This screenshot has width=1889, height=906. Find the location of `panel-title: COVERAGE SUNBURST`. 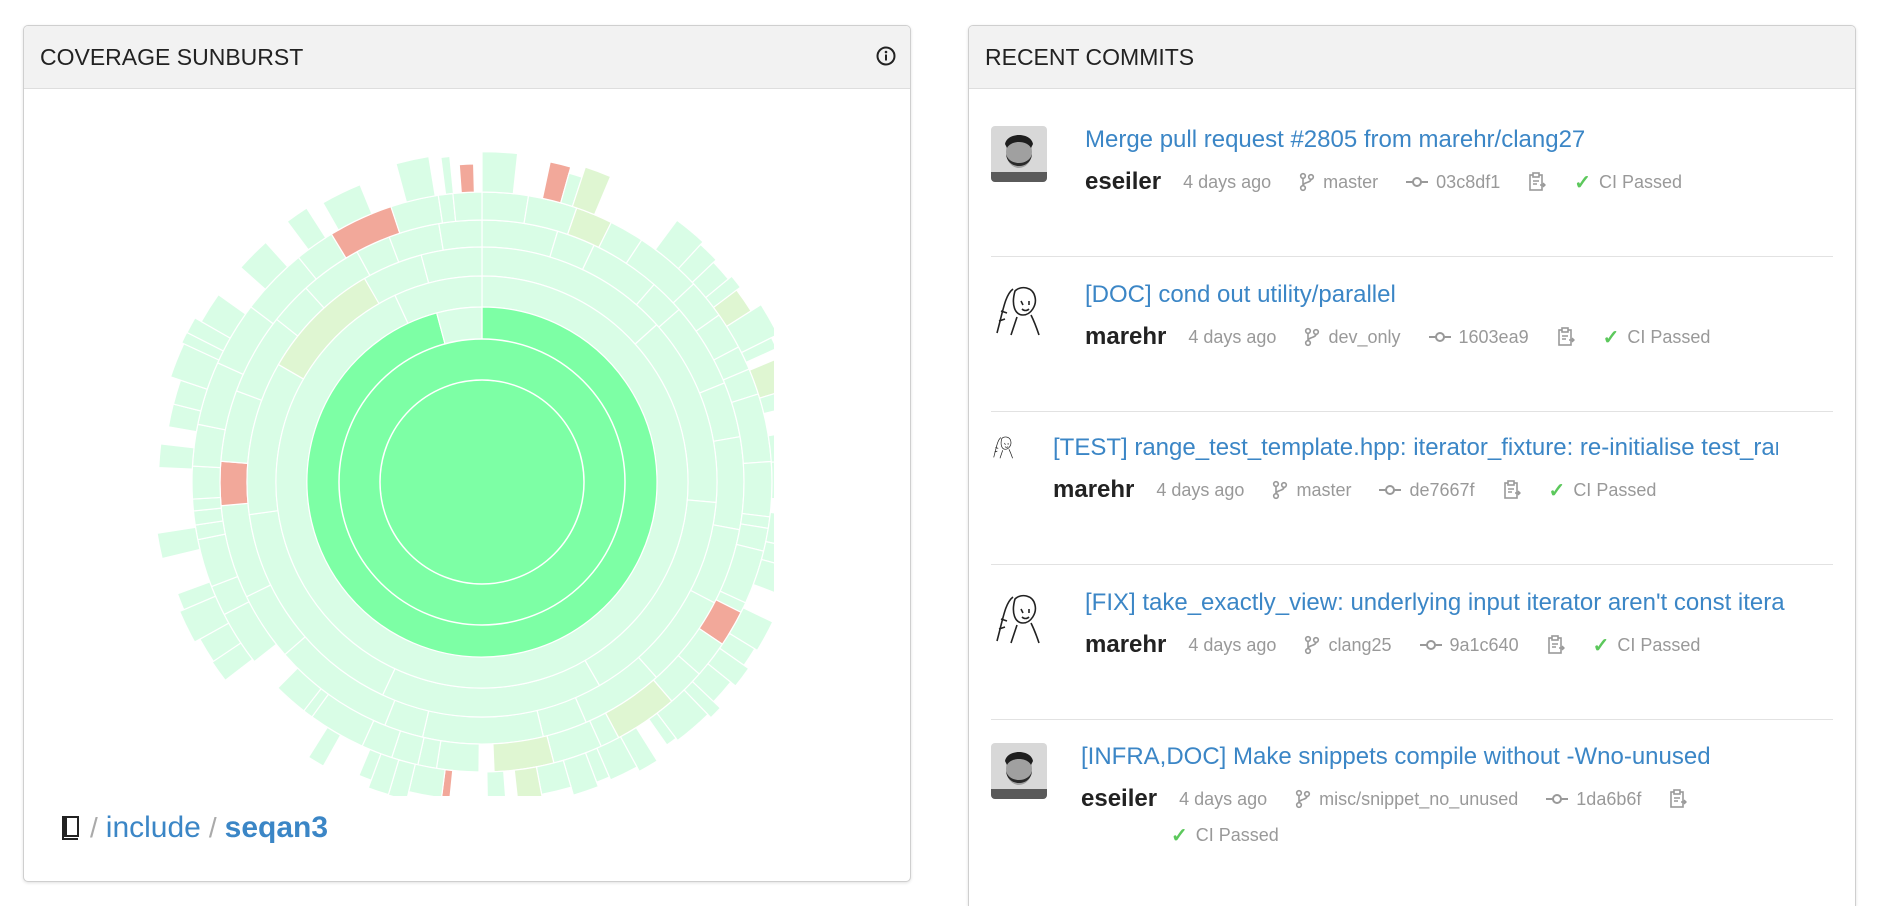

panel-title: COVERAGE SUNBURST is located at coordinates (172, 56).